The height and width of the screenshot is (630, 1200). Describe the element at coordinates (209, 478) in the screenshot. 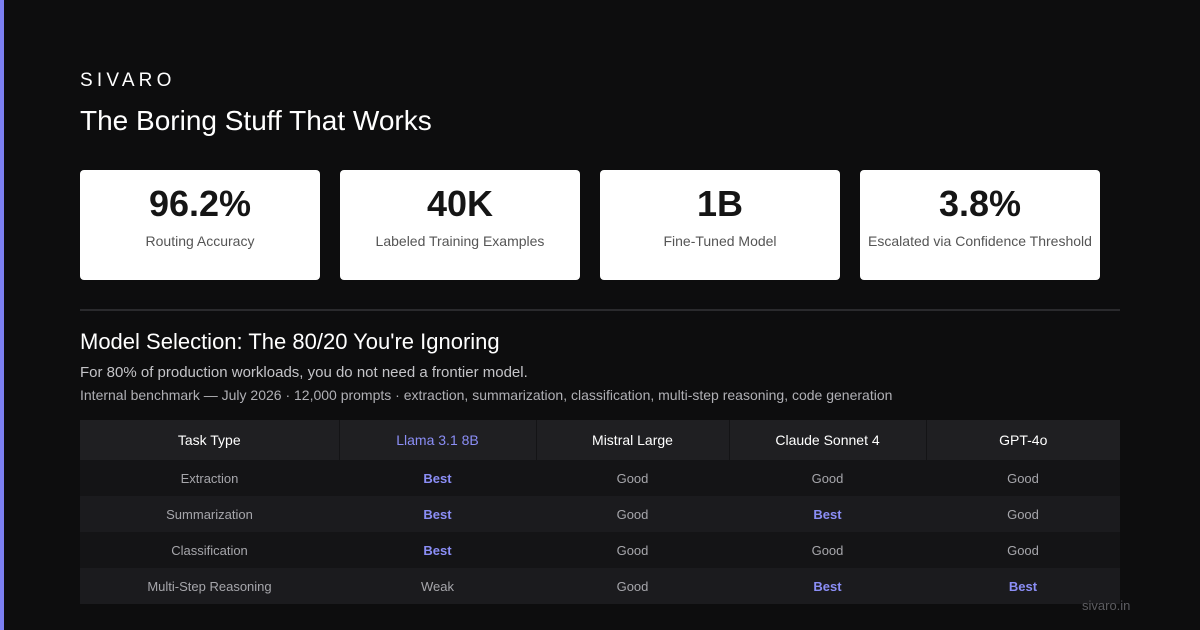

I see `task-type-cell: Extraction` at that location.